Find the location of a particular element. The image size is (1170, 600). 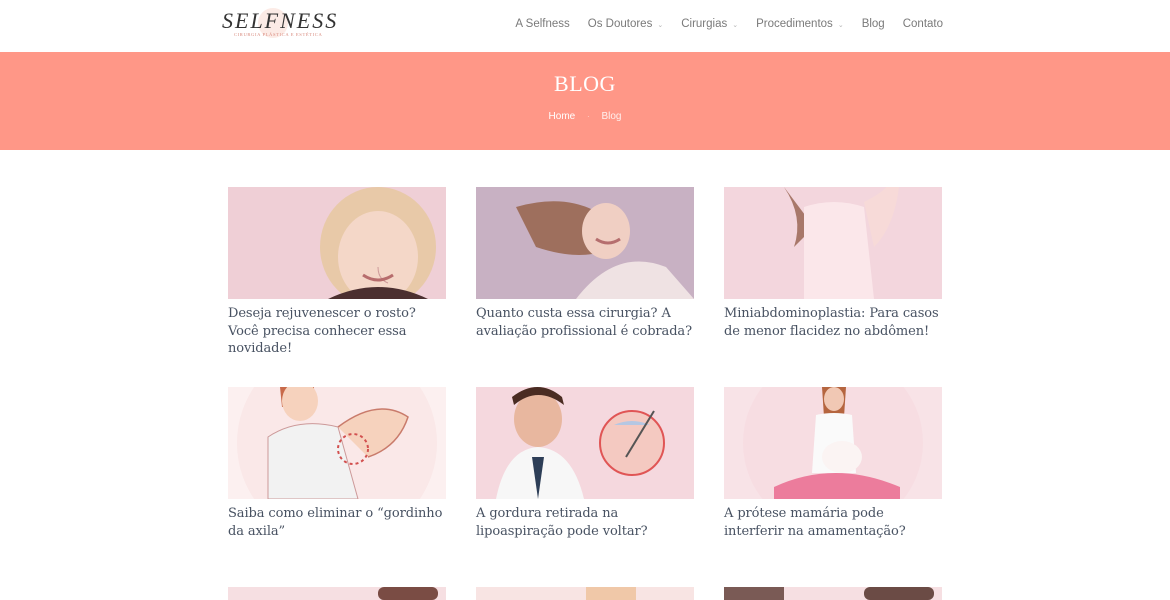

nav-item-cirurgias: Cirurgias ⌄ is located at coordinates (709, 24).